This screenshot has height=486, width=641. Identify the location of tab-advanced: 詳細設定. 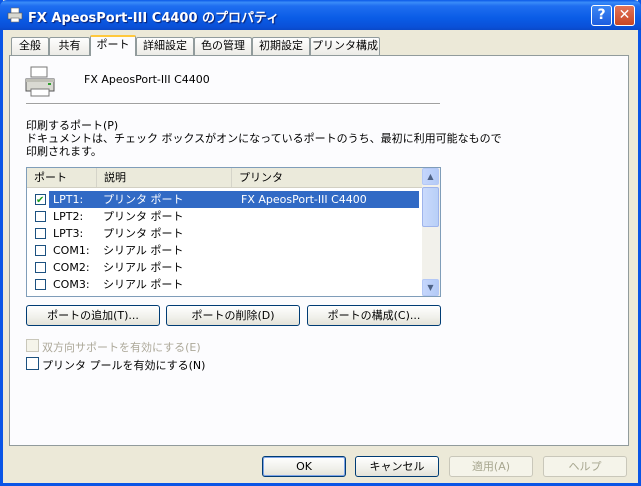
(165, 46).